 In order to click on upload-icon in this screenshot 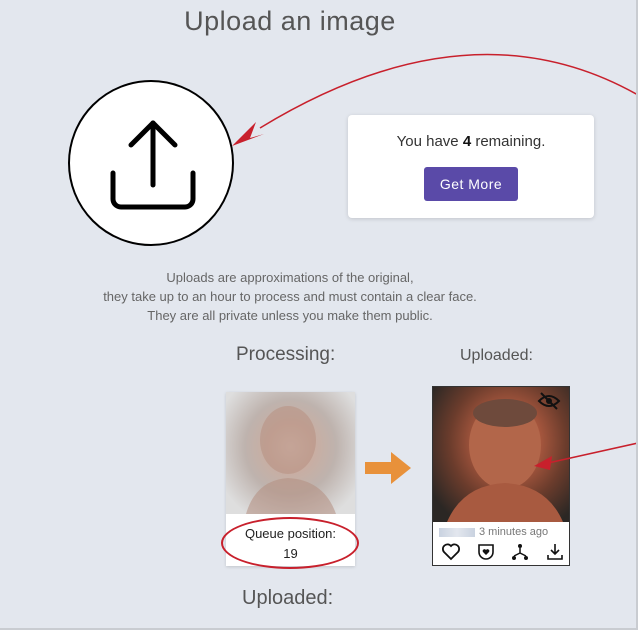, I will do `click(153, 165)`.